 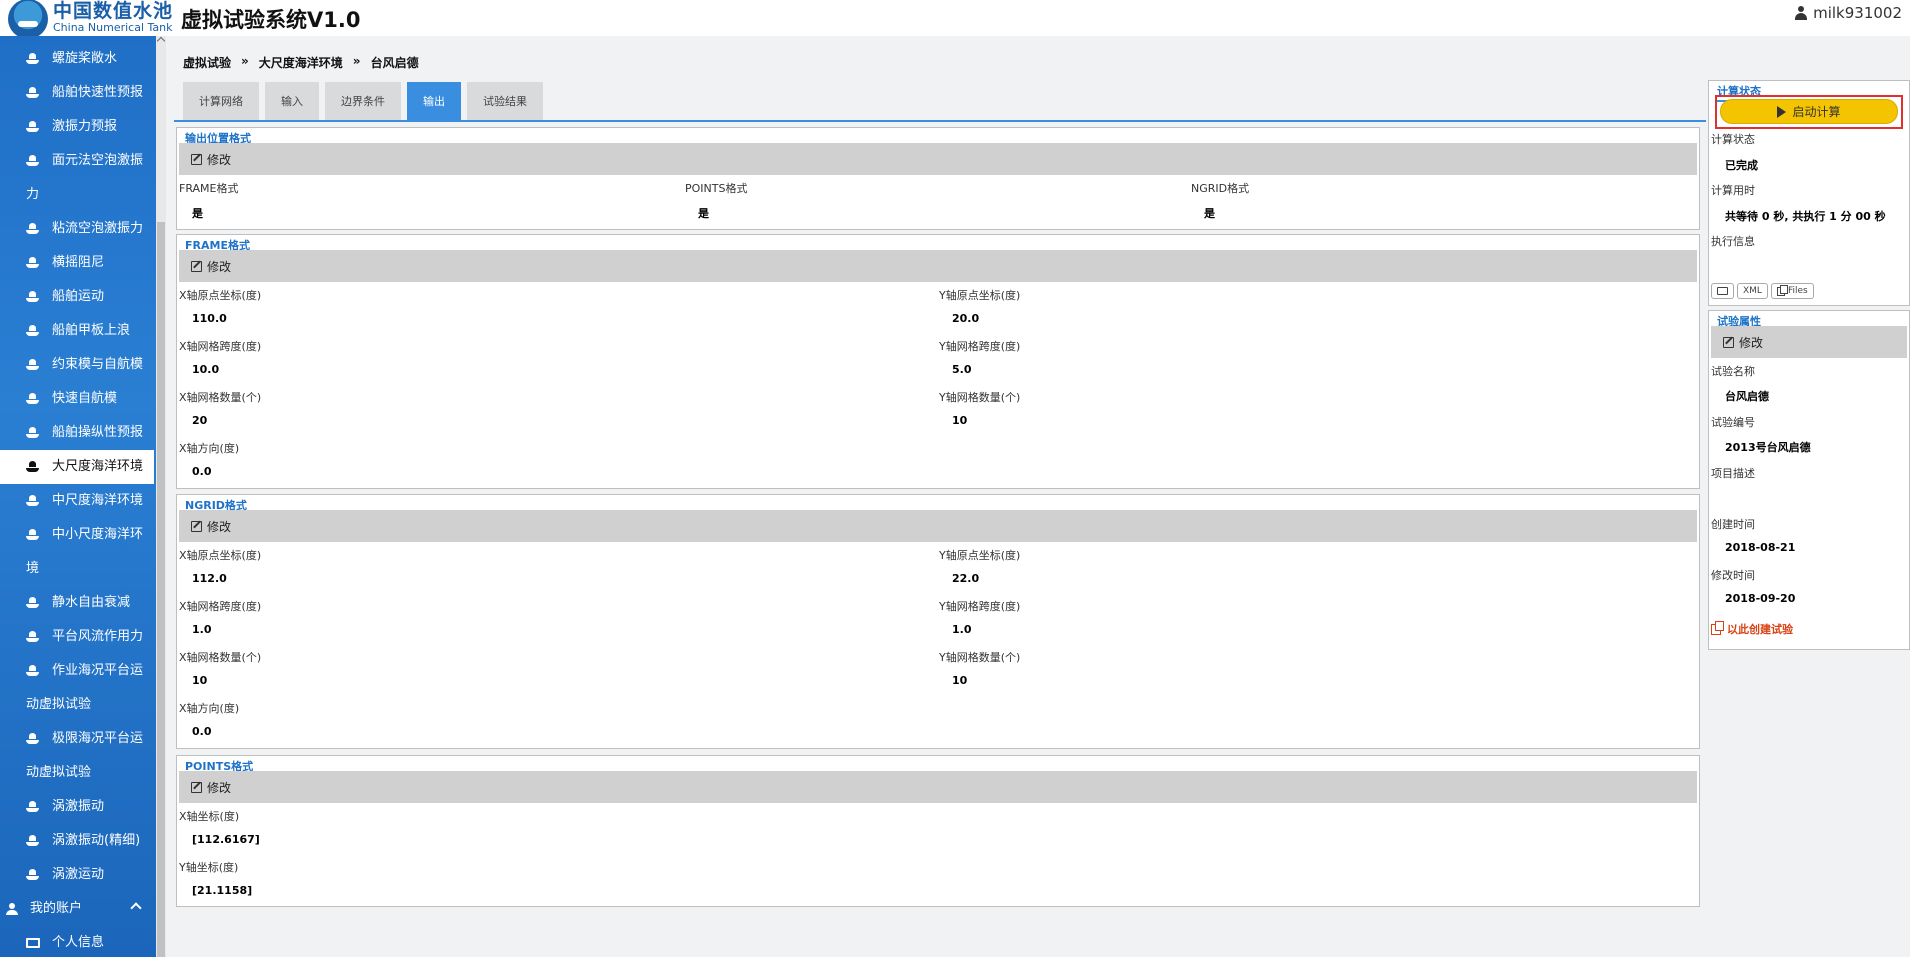 What do you see at coordinates (77, 178) in the screenshot?
I see `sidebar-item-panel-cavitation: 面元法空泡激振 力` at bounding box center [77, 178].